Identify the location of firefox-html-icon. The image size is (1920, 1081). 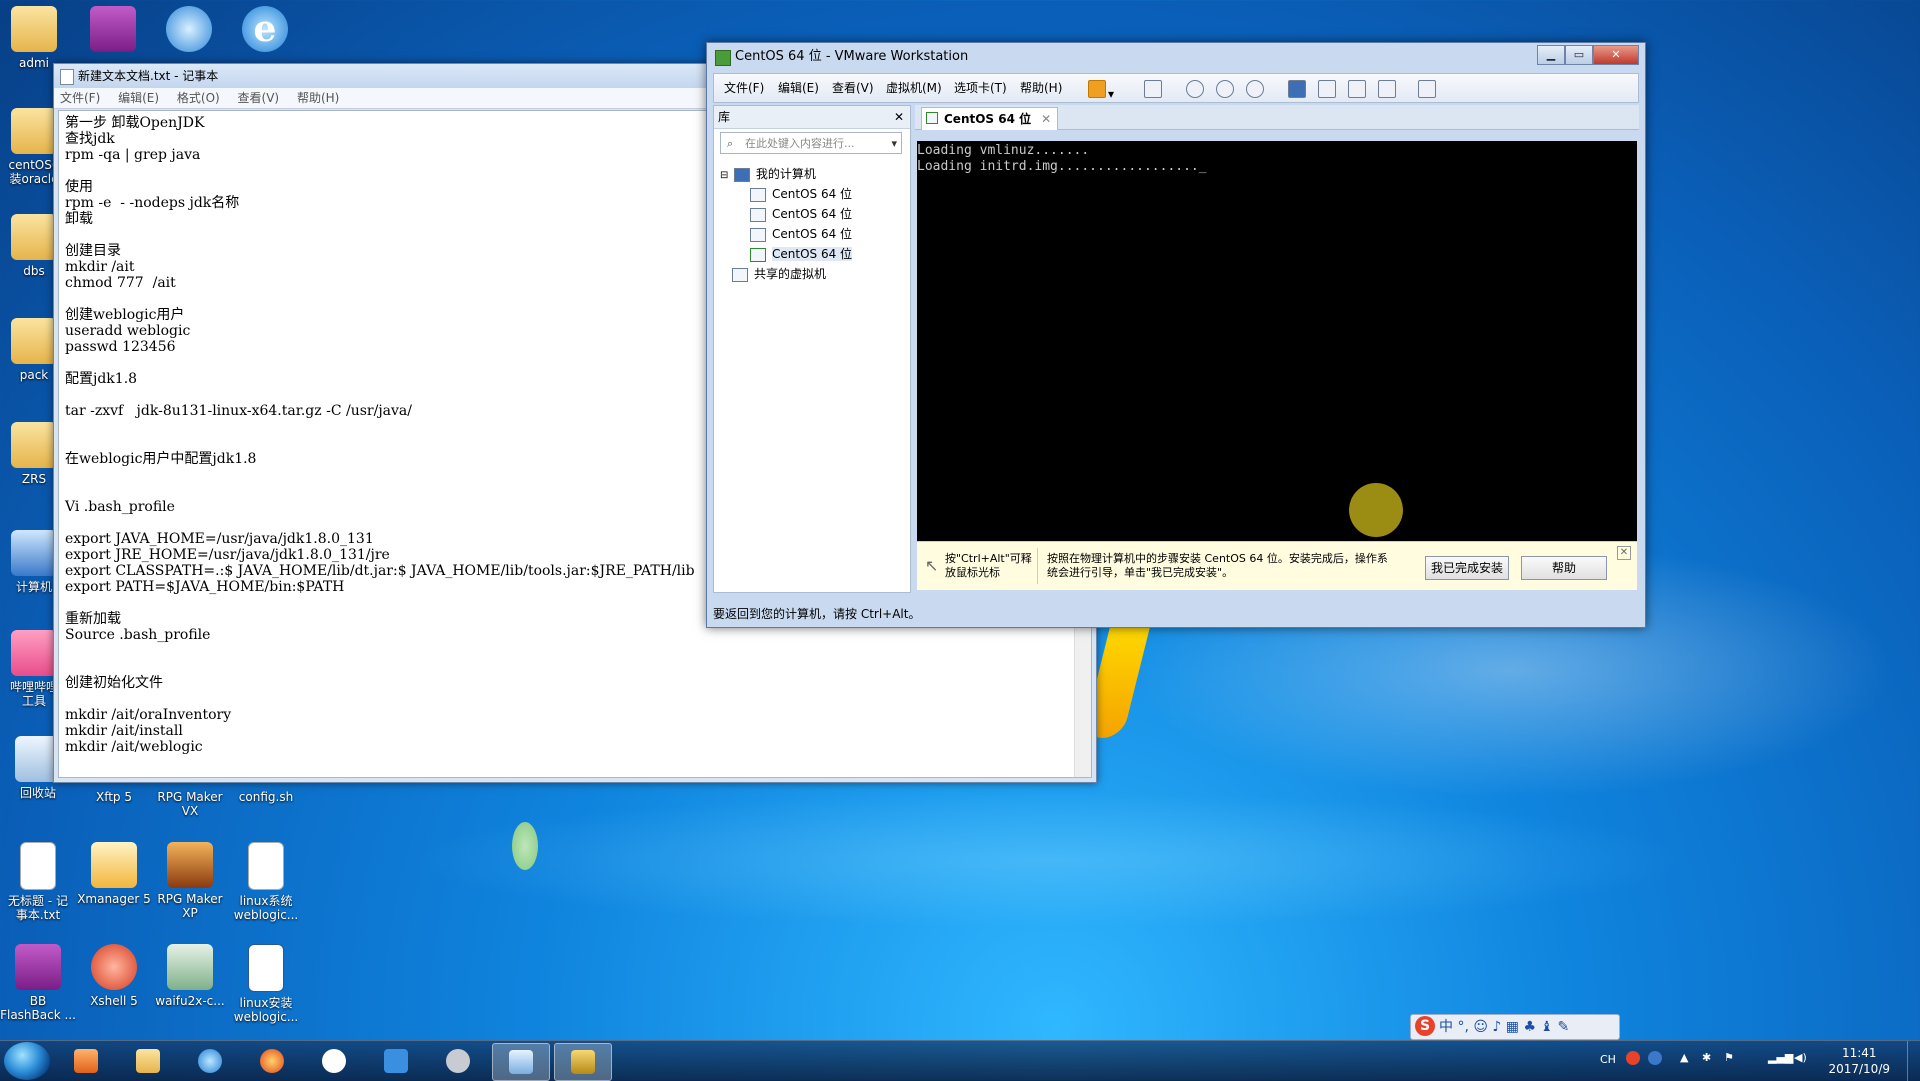
(266, 866).